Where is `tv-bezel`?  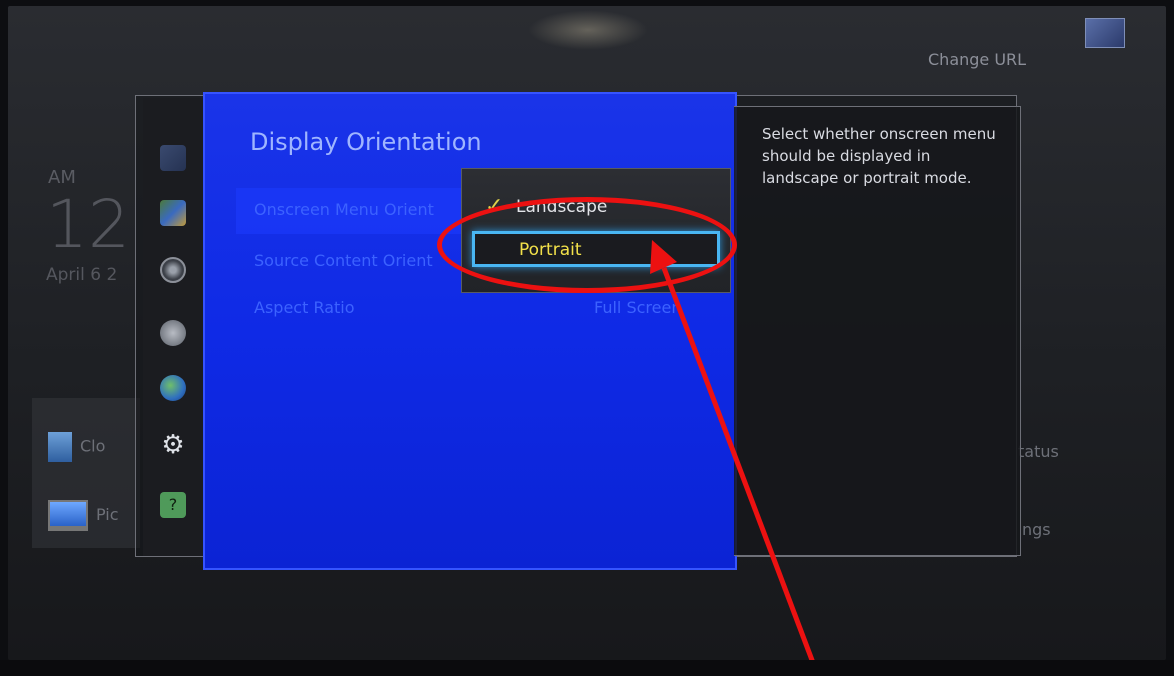
tv-bezel is located at coordinates (587, 668).